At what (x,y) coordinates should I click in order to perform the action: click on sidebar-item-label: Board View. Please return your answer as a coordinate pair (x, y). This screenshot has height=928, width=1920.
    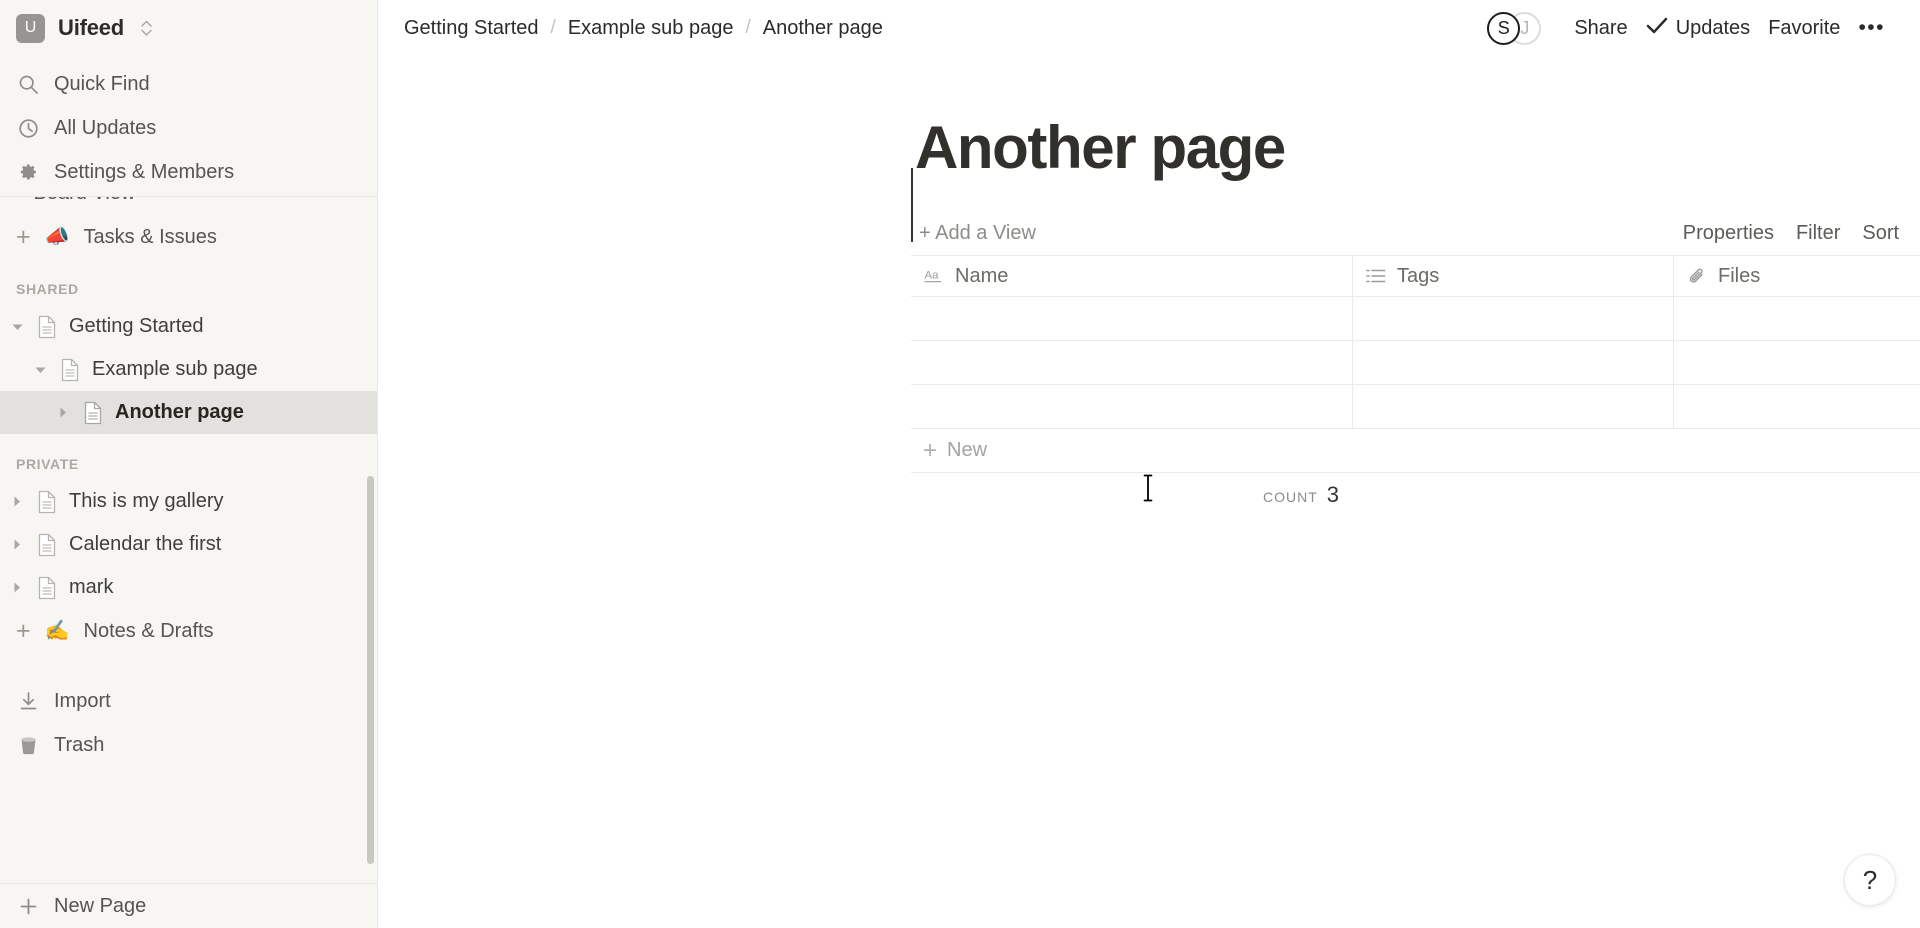
    Looking at the image, I should click on (85, 201).